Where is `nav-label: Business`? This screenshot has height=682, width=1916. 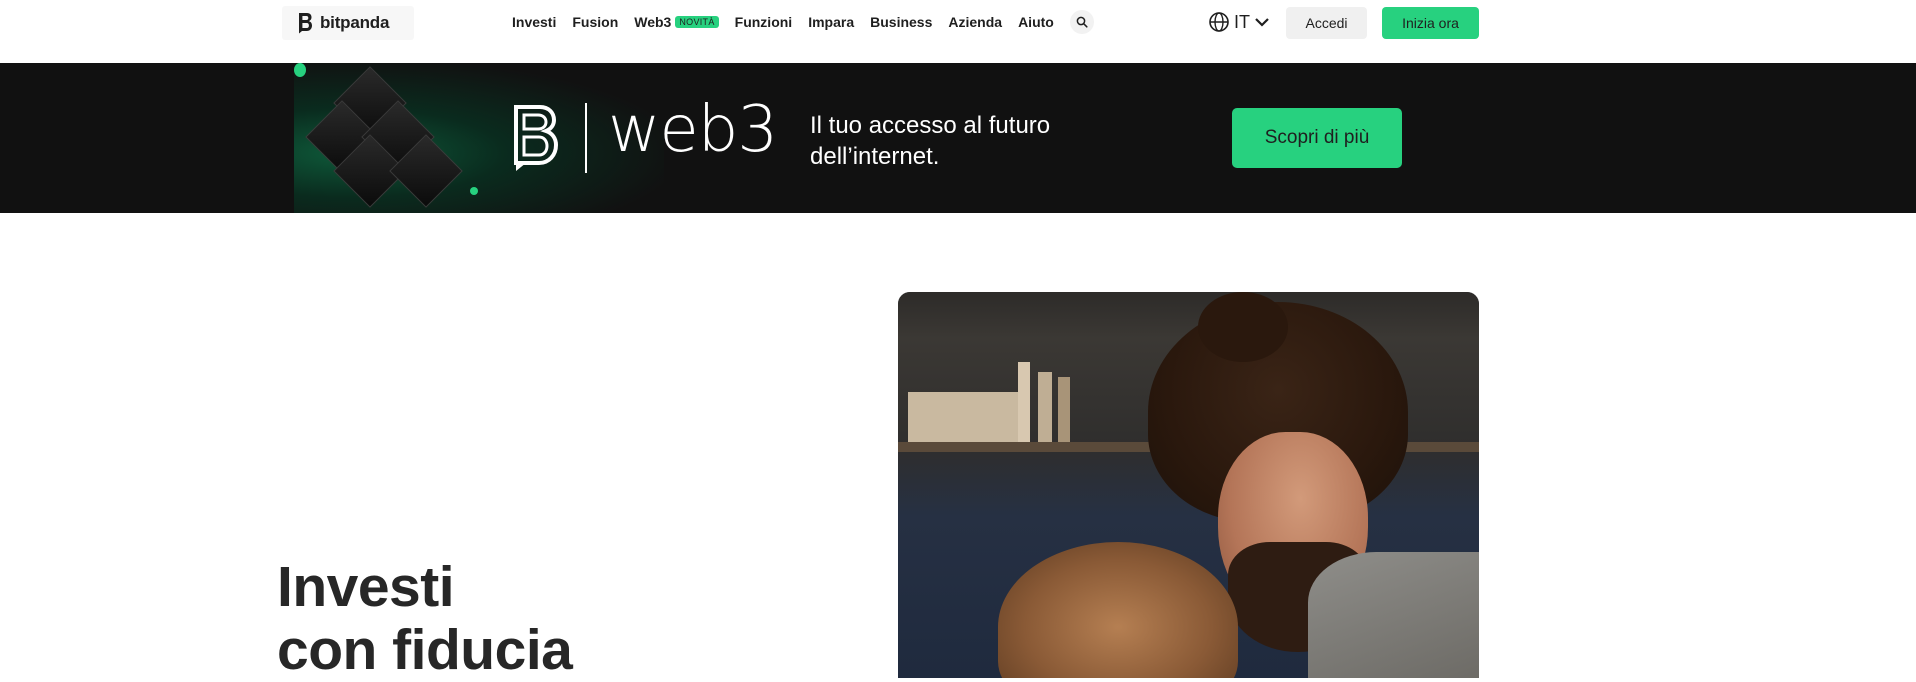
nav-label: Business is located at coordinates (901, 22).